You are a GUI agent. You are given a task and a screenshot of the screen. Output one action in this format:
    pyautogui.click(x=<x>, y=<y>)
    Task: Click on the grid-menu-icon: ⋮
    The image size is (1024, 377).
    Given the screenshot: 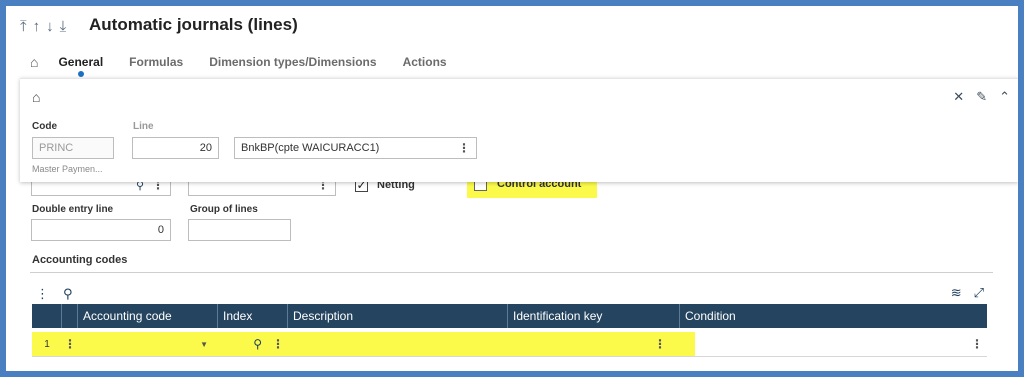 What is the action you would take?
    pyautogui.click(x=42, y=294)
    